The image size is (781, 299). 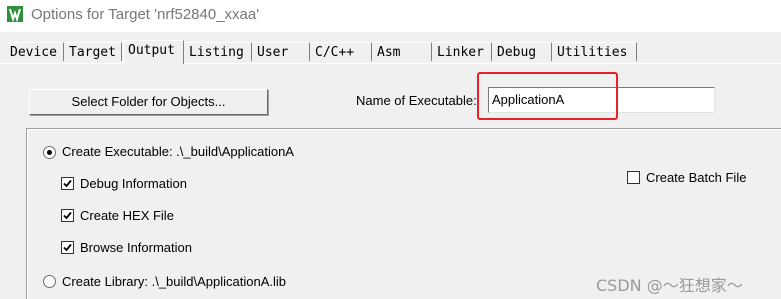 I want to click on window-title: Options for Target 'nrf52840_xxaa', so click(x=145, y=14).